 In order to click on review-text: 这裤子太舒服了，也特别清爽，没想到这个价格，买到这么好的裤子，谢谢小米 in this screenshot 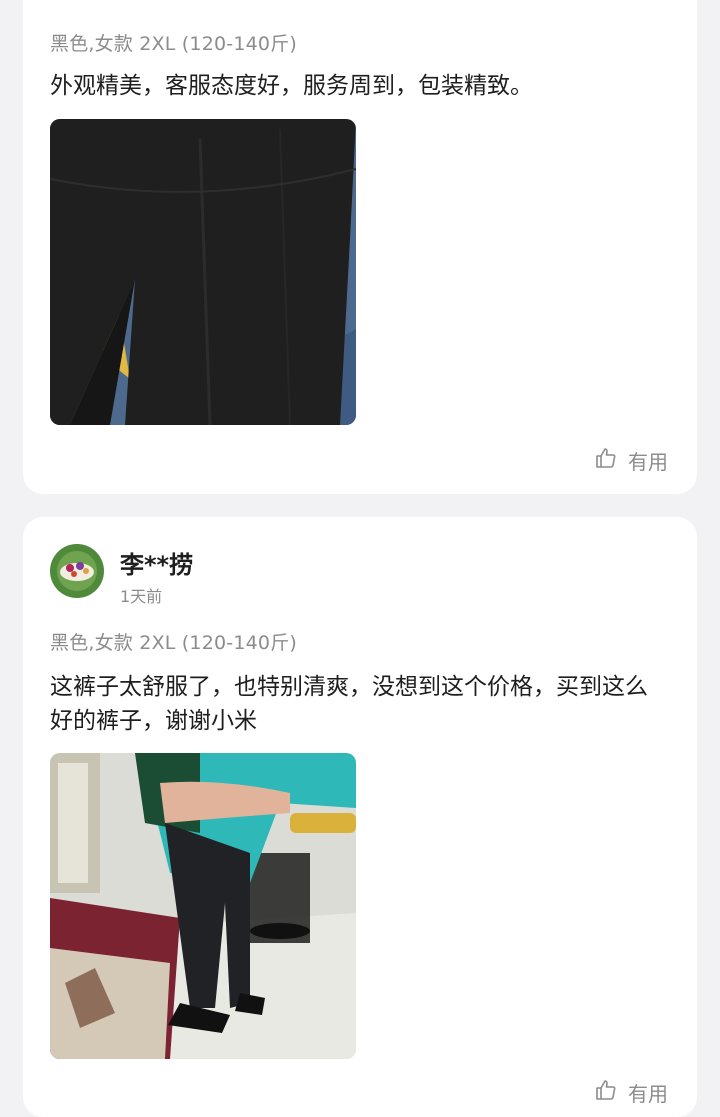, I will do `click(349, 704)`.